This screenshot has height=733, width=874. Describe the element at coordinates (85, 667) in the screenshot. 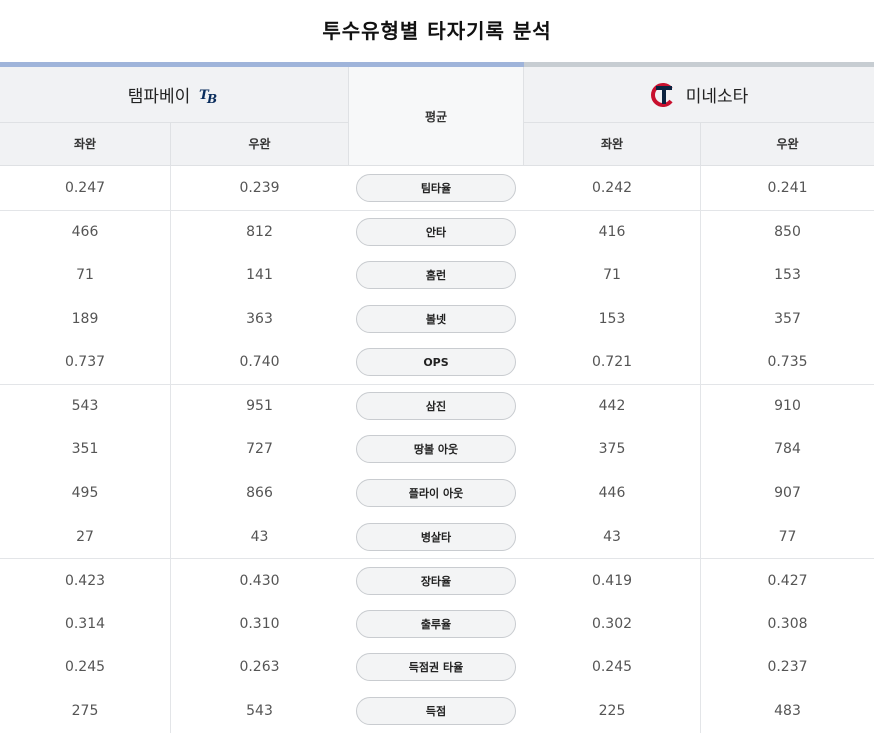

I see `left-team-lefty-value: 0.245` at that location.